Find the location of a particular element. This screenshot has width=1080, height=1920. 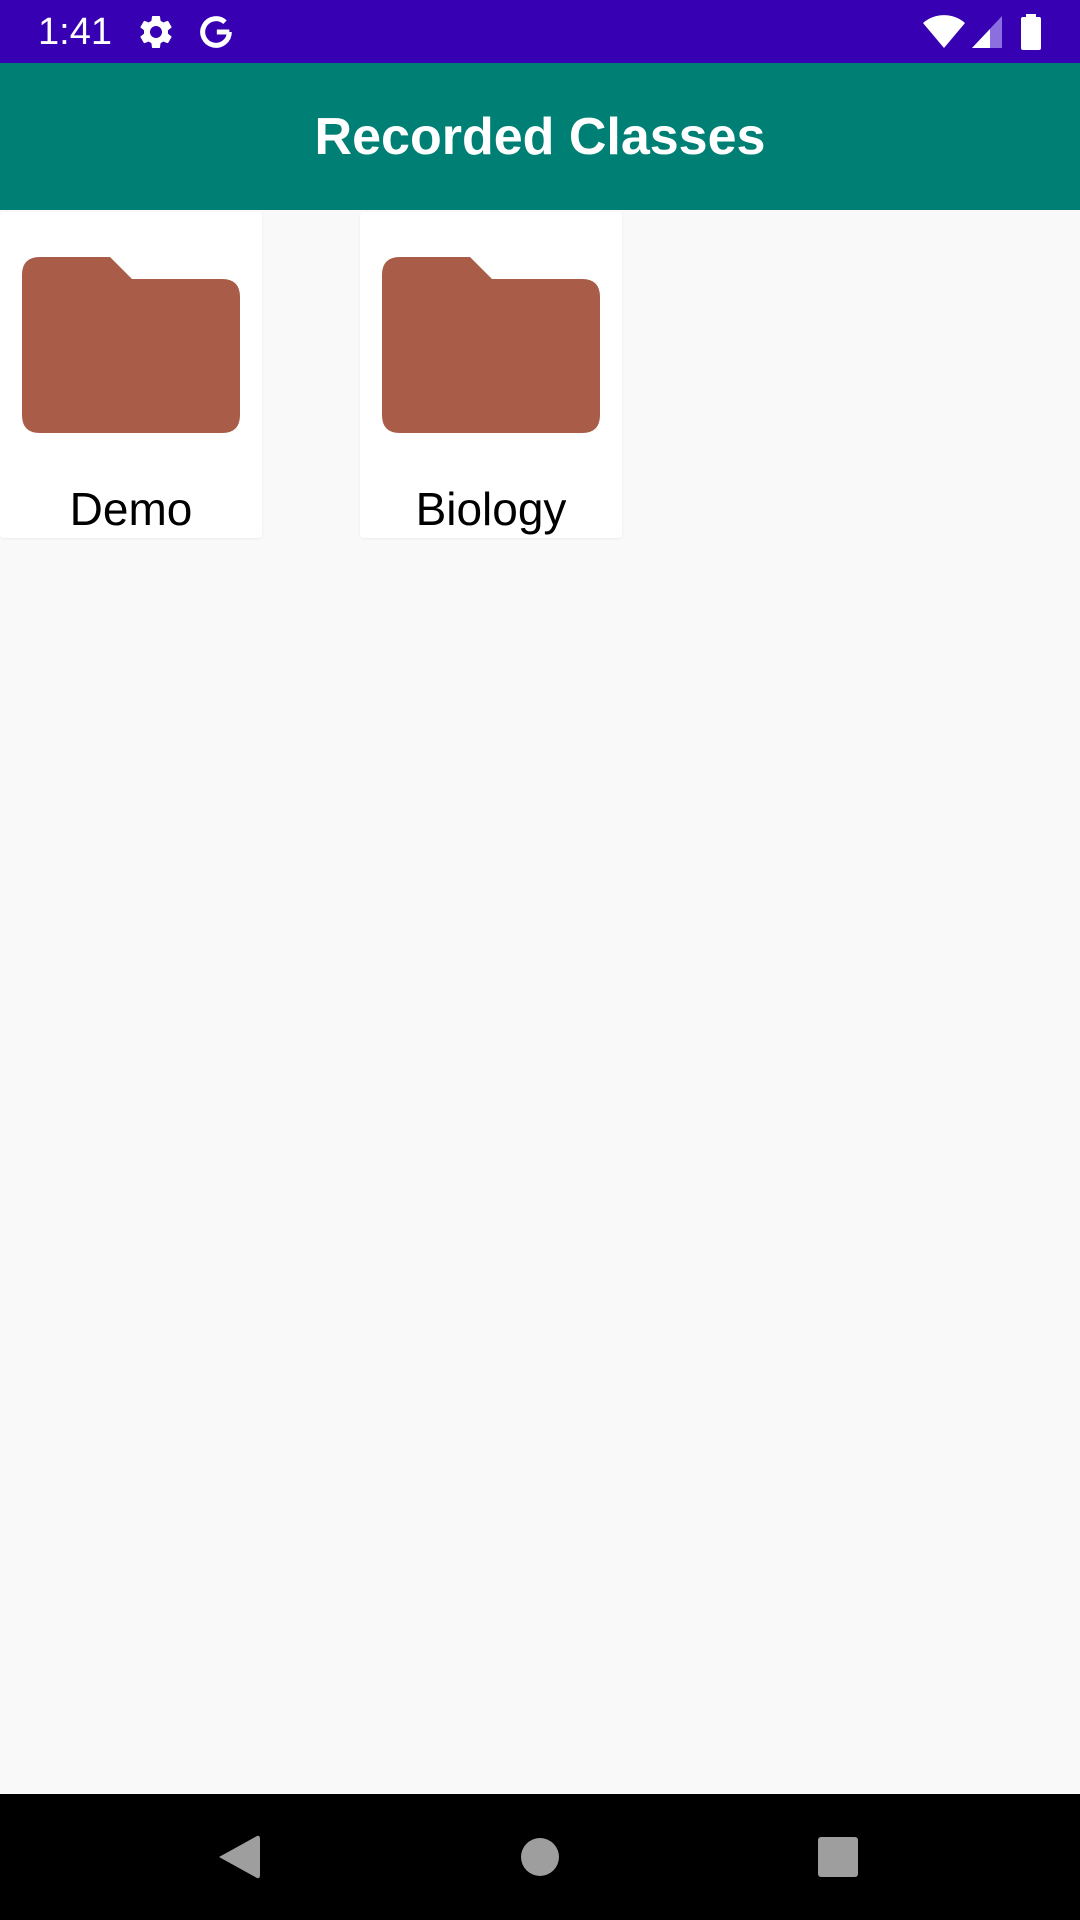

cell-signal-icon is located at coordinates (987, 31).